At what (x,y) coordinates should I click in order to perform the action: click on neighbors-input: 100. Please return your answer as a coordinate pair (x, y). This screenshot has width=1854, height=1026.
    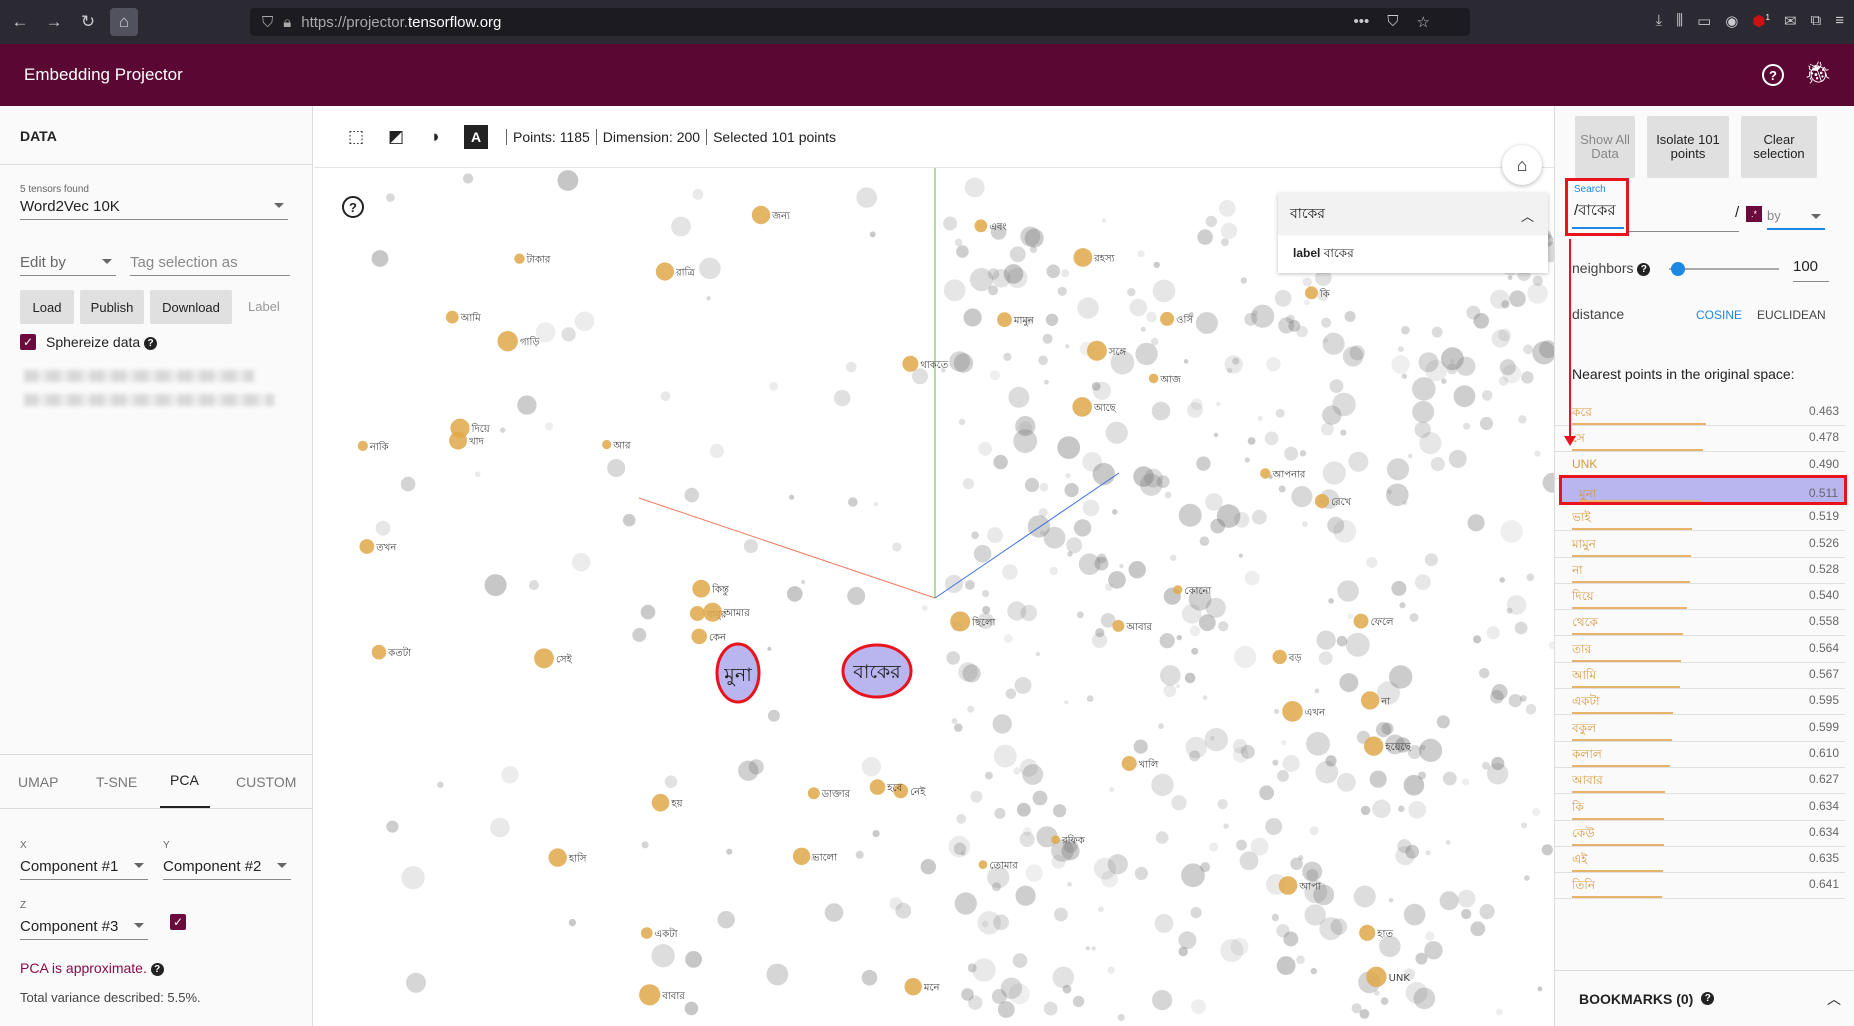
    Looking at the image, I should click on (1811, 270).